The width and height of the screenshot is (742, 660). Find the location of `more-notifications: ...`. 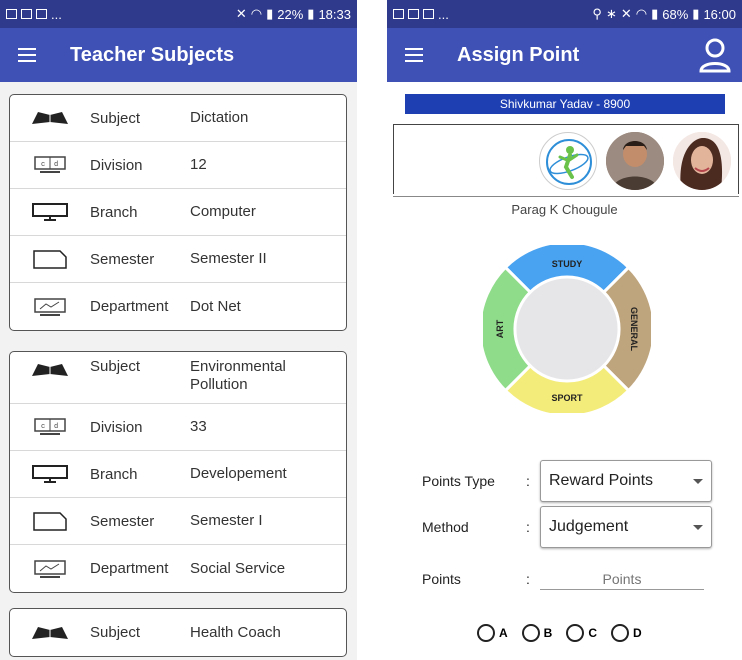

more-notifications: ... is located at coordinates (443, 14).